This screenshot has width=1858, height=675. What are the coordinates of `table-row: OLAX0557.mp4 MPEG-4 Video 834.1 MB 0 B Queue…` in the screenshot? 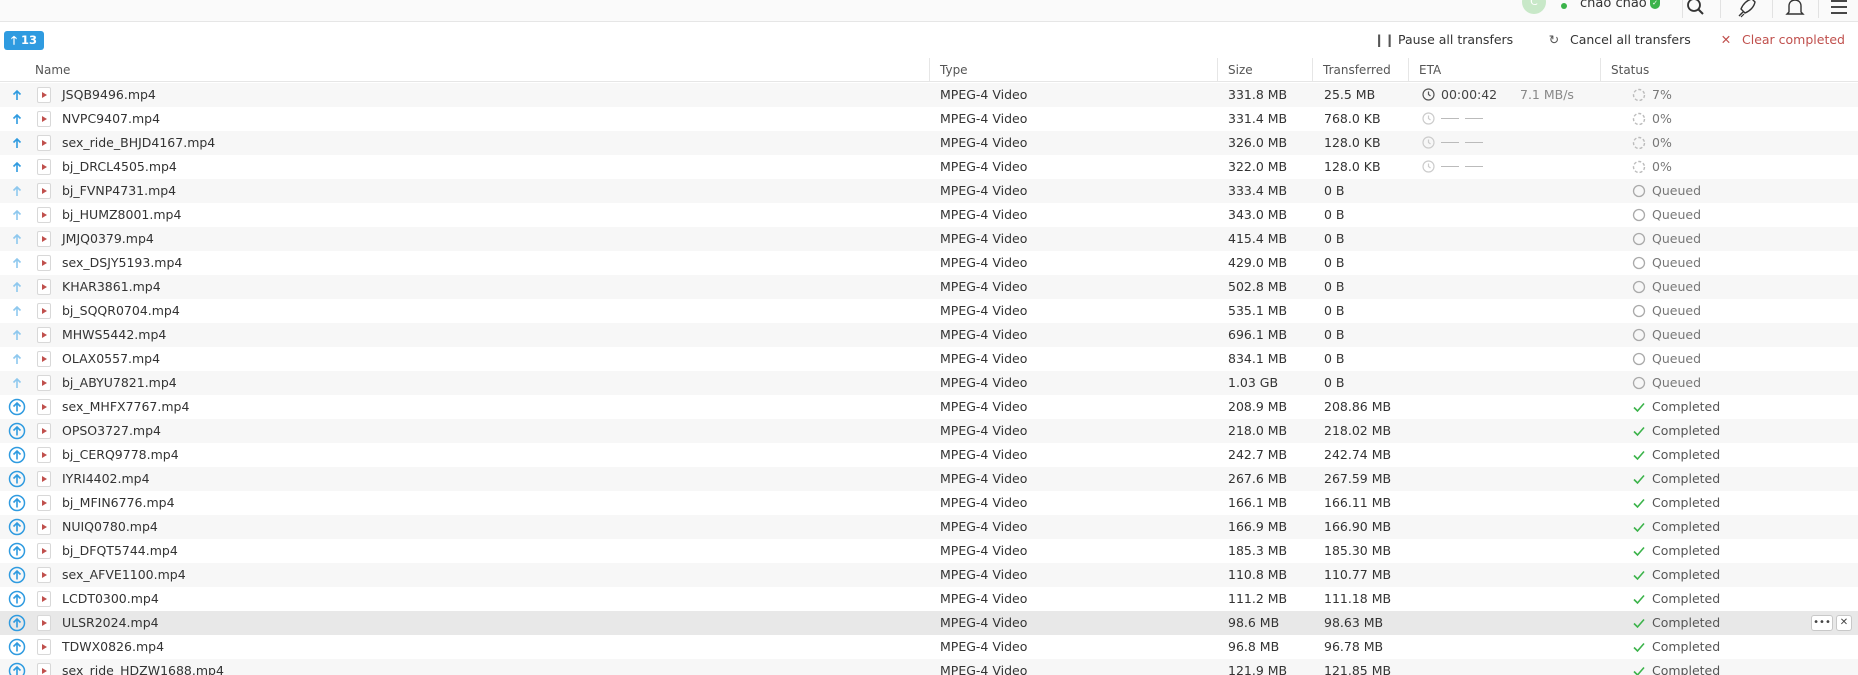 It's located at (929, 359).